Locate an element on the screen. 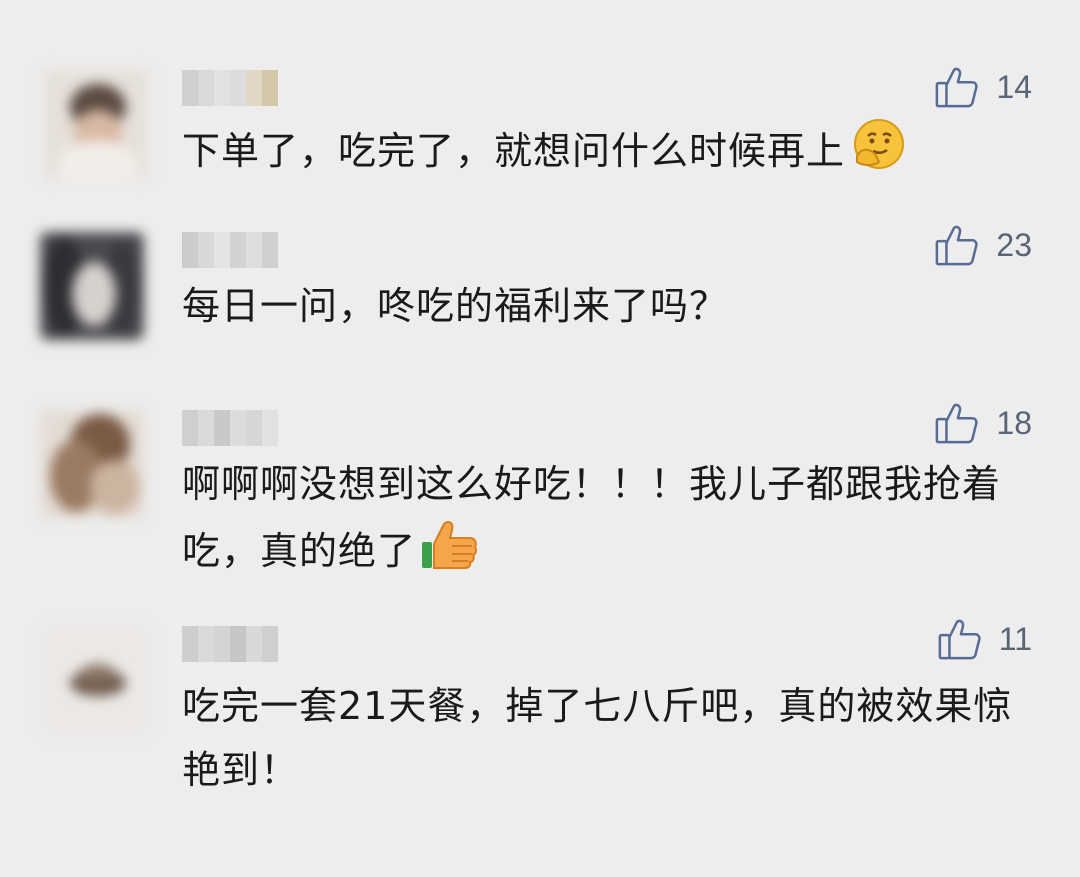 The height and width of the screenshot is (877, 1080). like-count: 11 is located at coordinates (1015, 638).